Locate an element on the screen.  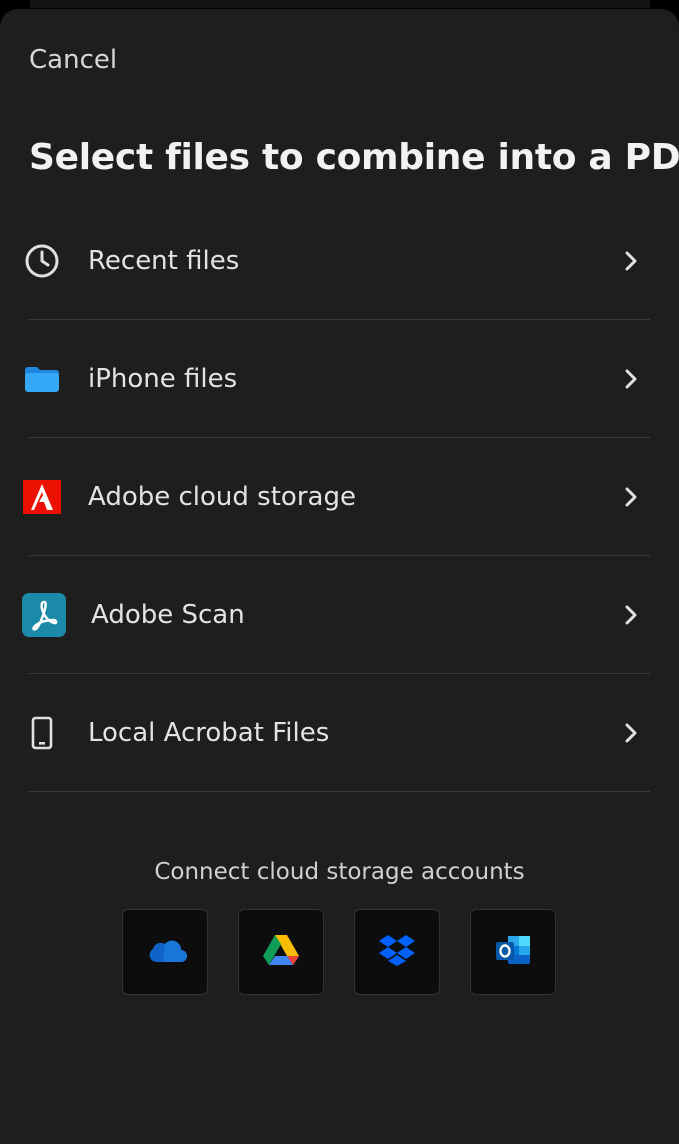
outlook-icon is located at coordinates (513, 952).